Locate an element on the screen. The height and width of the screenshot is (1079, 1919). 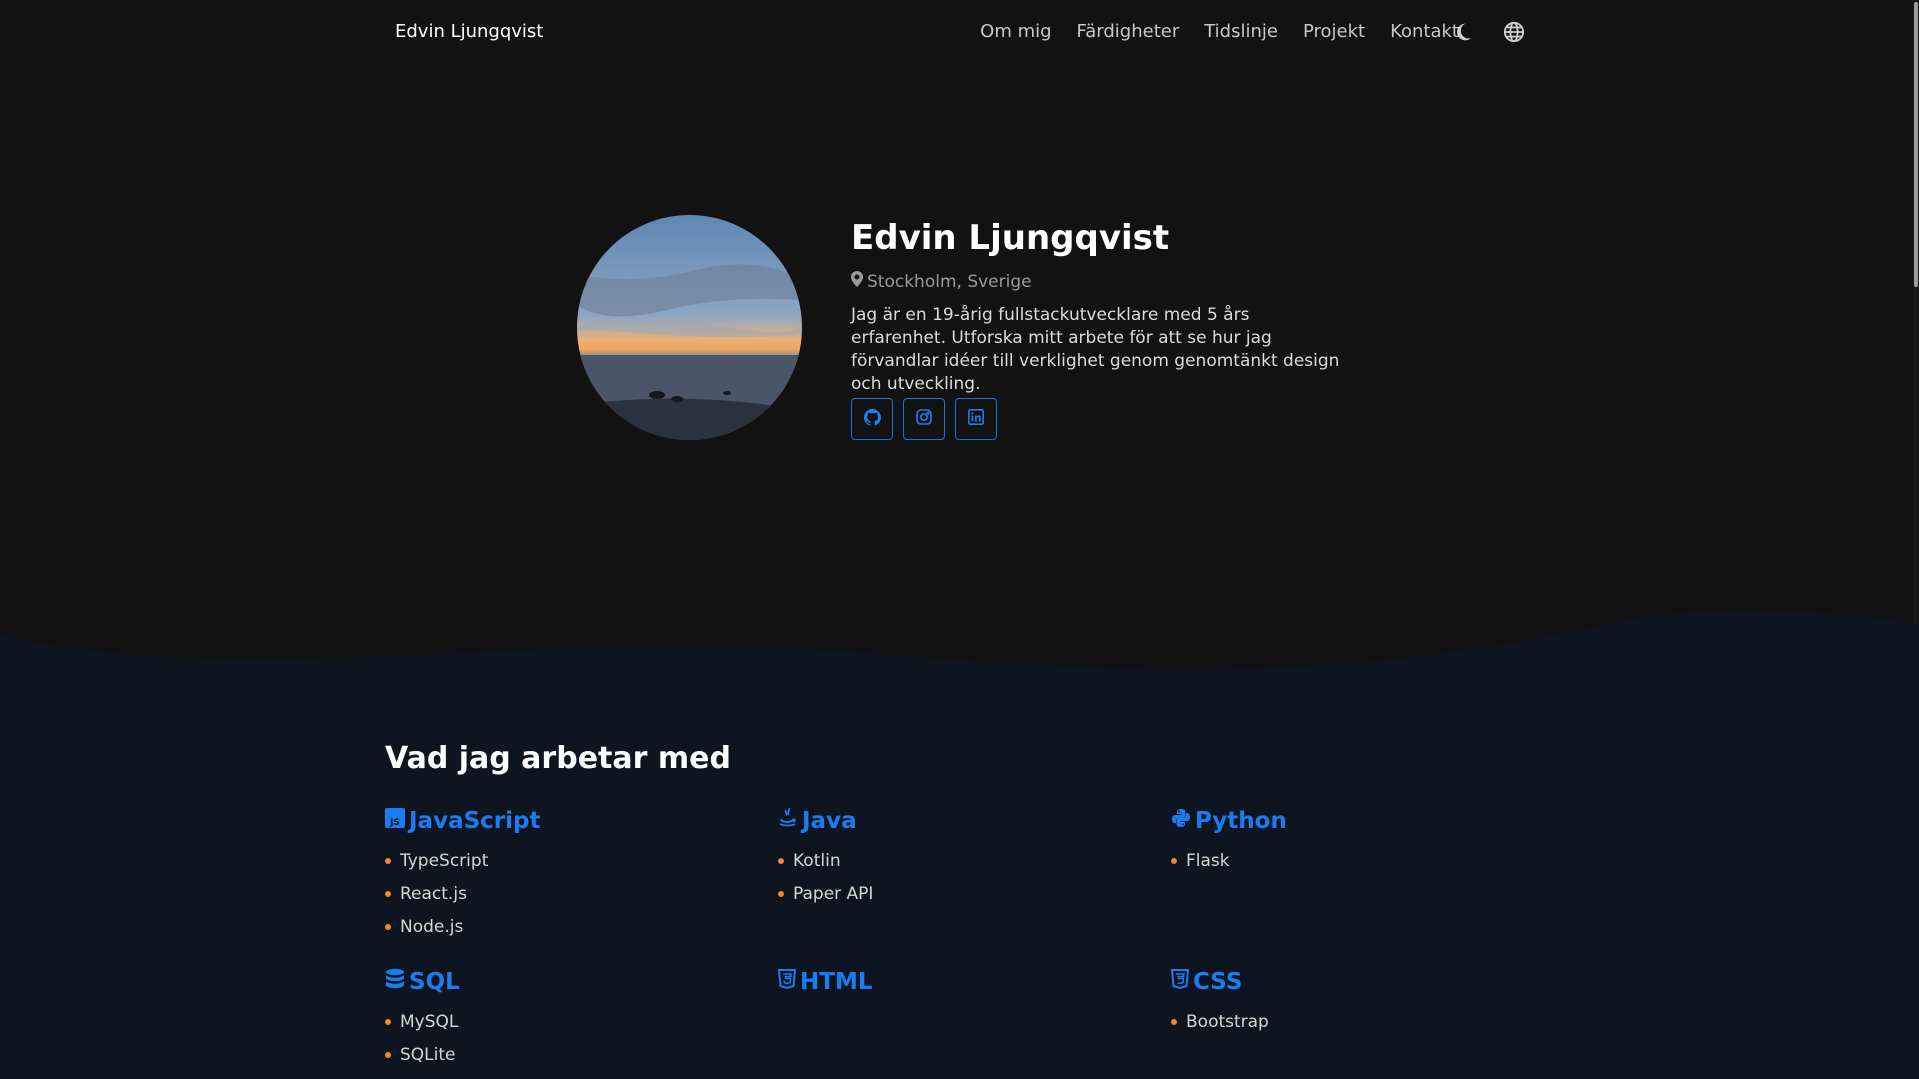
brand-link: Edvin Ljungqvist is located at coordinates (469, 31).